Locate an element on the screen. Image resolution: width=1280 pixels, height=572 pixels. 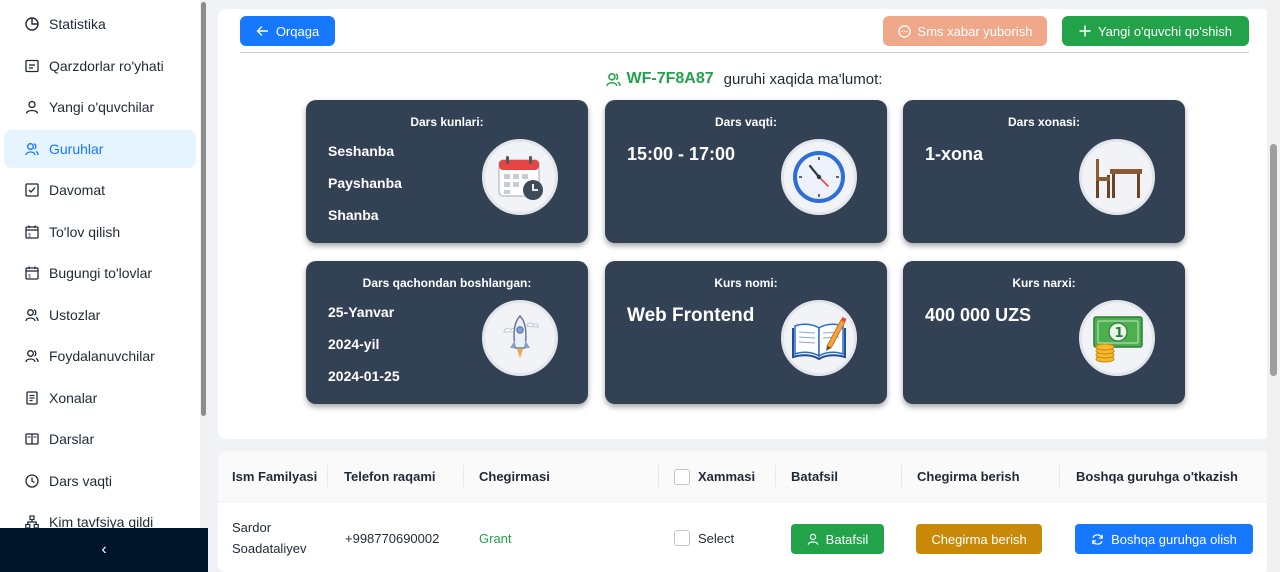
money-icon: 1 is located at coordinates (1117, 338).